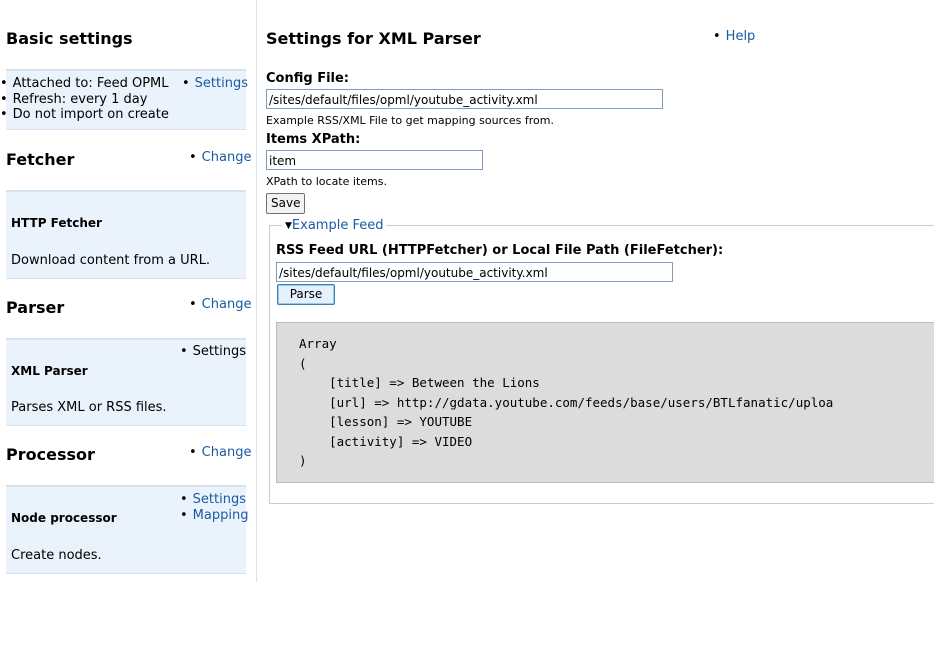 The image size is (934, 652). What do you see at coordinates (326, 181) in the screenshot?
I see `items-xpath-description: XPath to locate items.` at bounding box center [326, 181].